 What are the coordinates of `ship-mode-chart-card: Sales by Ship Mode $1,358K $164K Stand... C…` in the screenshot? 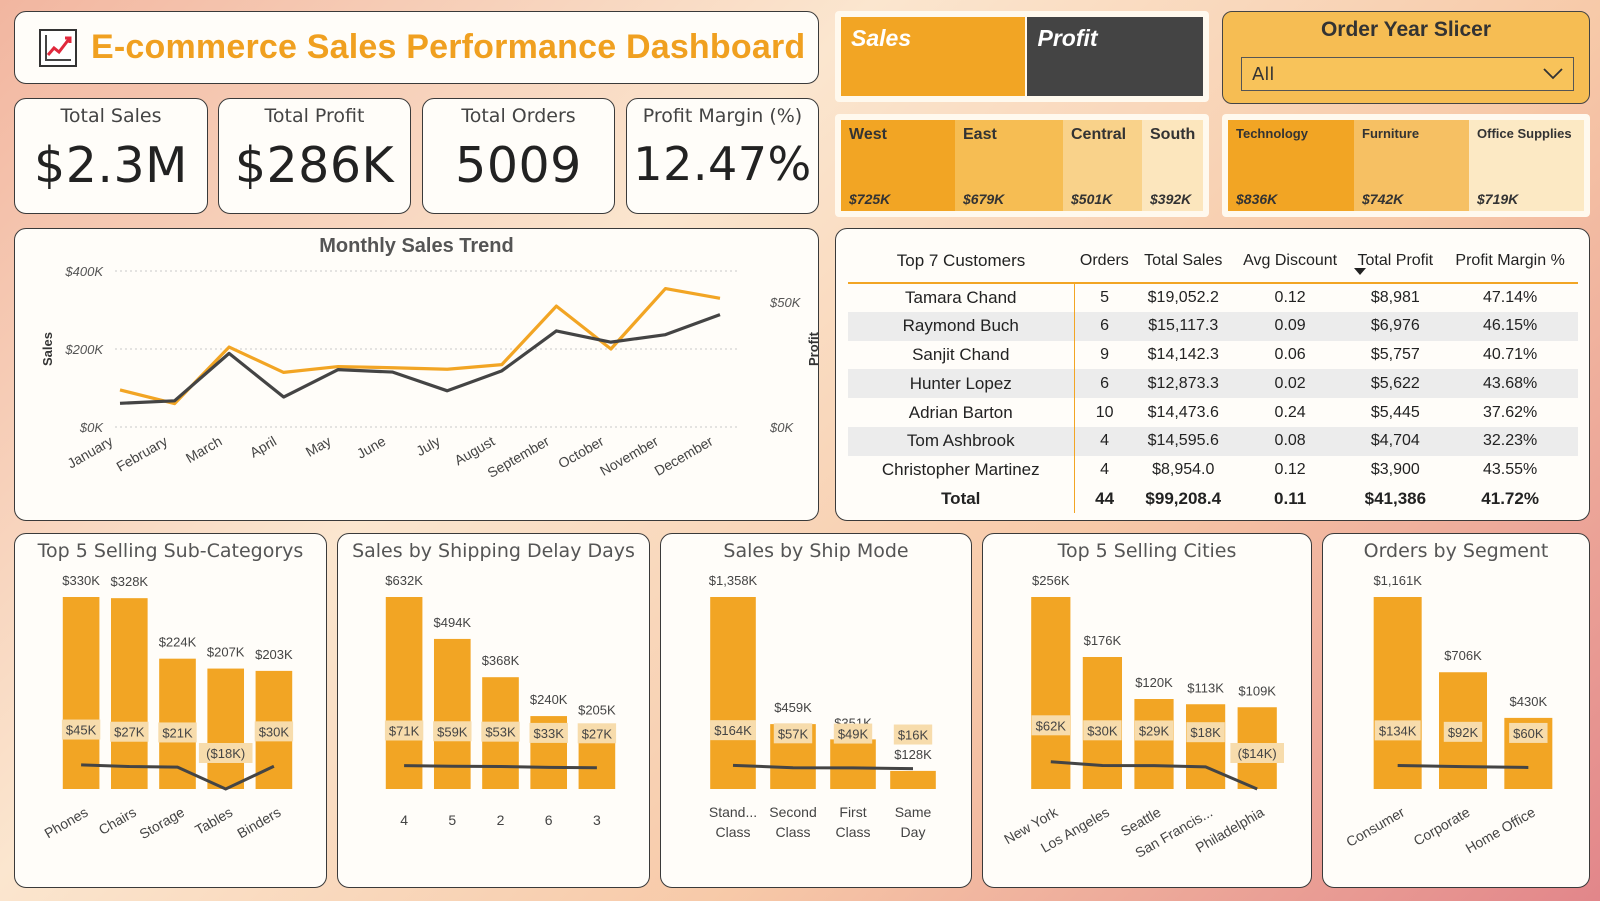 It's located at (816, 710).